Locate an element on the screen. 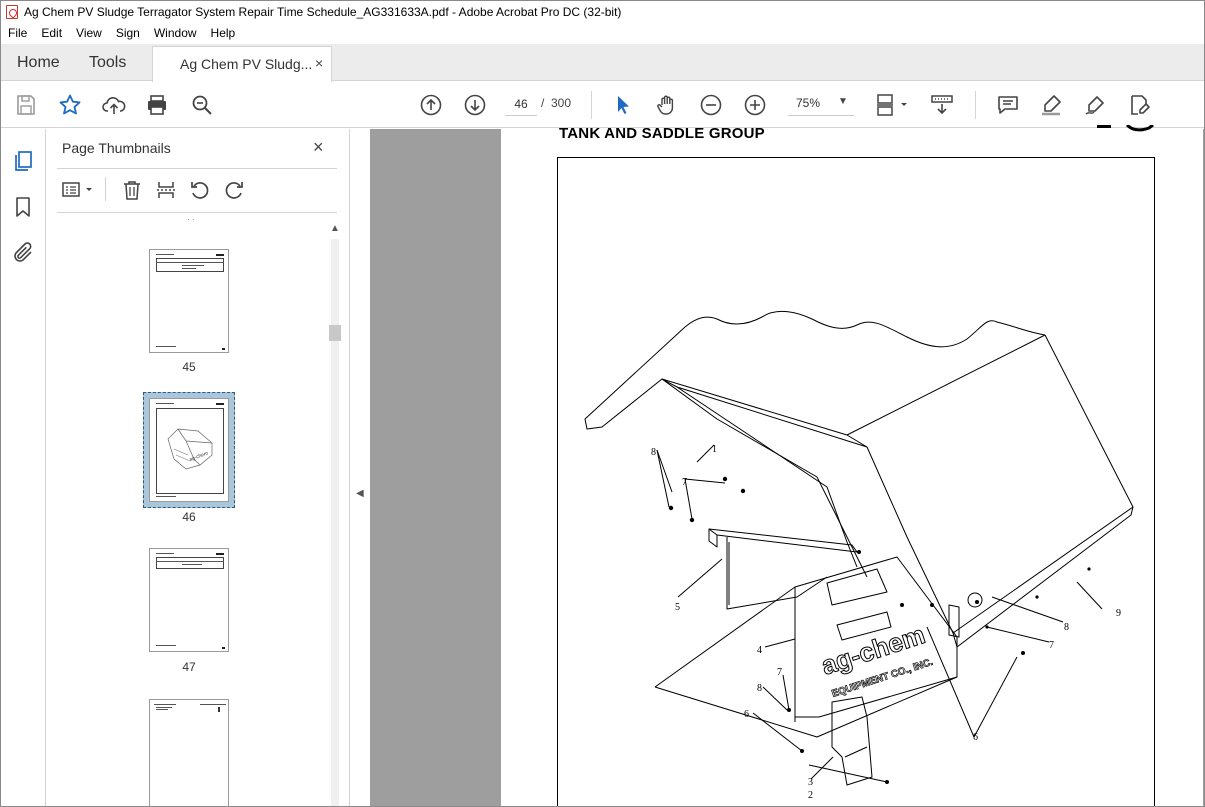 This screenshot has height=807, width=1205. hand-tool-icon is located at coordinates (667, 105).